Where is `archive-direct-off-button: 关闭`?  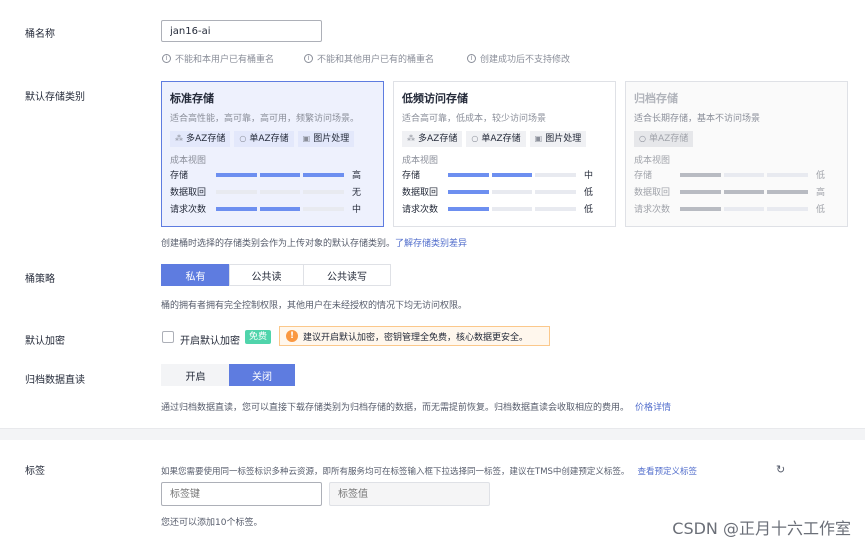 archive-direct-off-button: 关闭 is located at coordinates (262, 375).